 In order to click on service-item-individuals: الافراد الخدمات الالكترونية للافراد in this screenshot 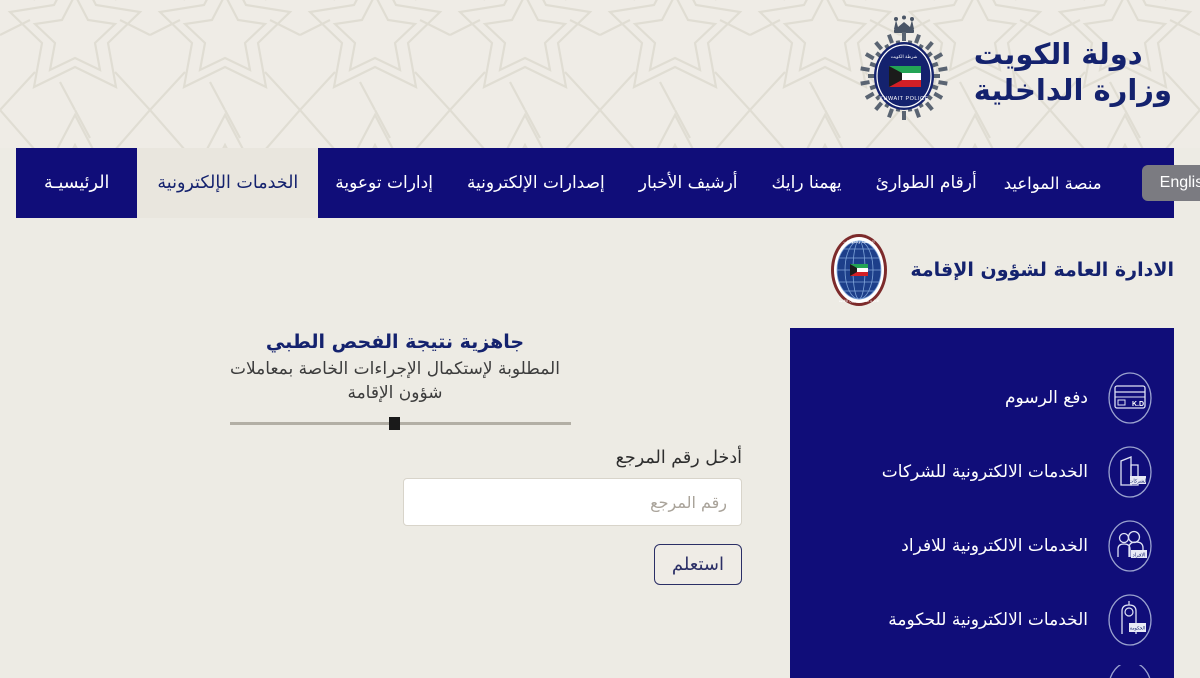, I will do `click(982, 546)`.